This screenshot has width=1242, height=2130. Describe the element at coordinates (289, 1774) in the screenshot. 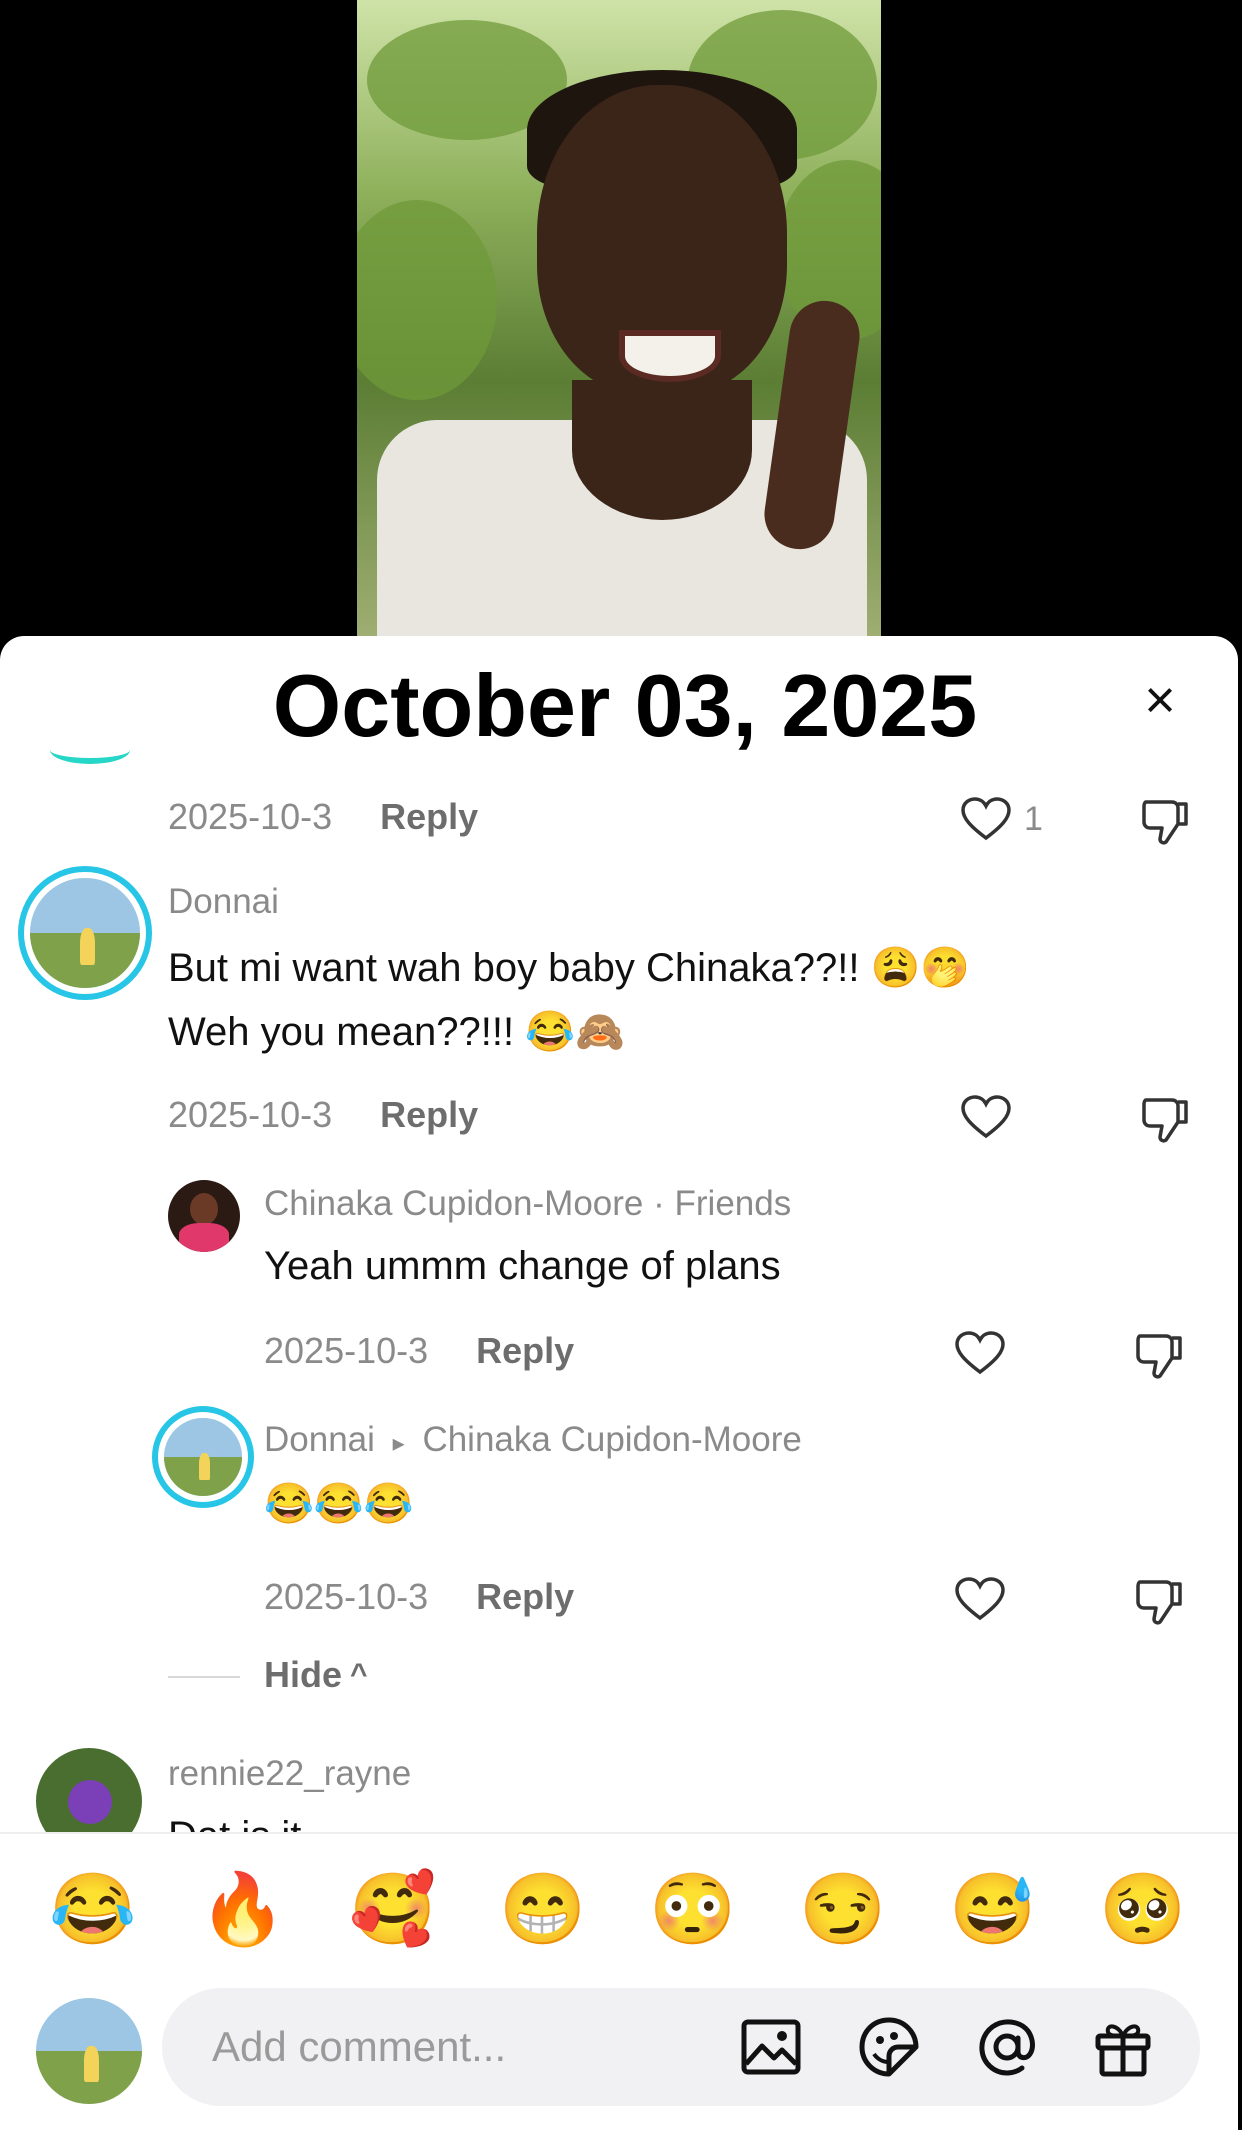

I see `comment-username: rennie22_rayne` at that location.